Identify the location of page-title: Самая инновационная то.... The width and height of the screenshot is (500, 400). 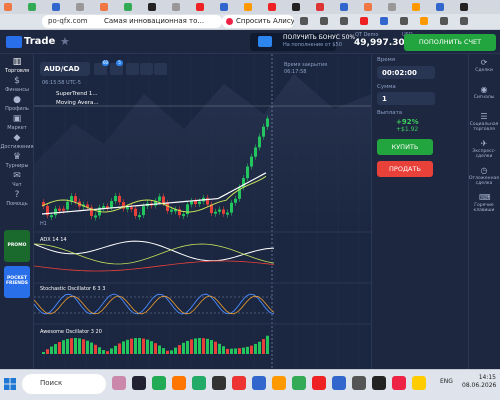
(154, 21).